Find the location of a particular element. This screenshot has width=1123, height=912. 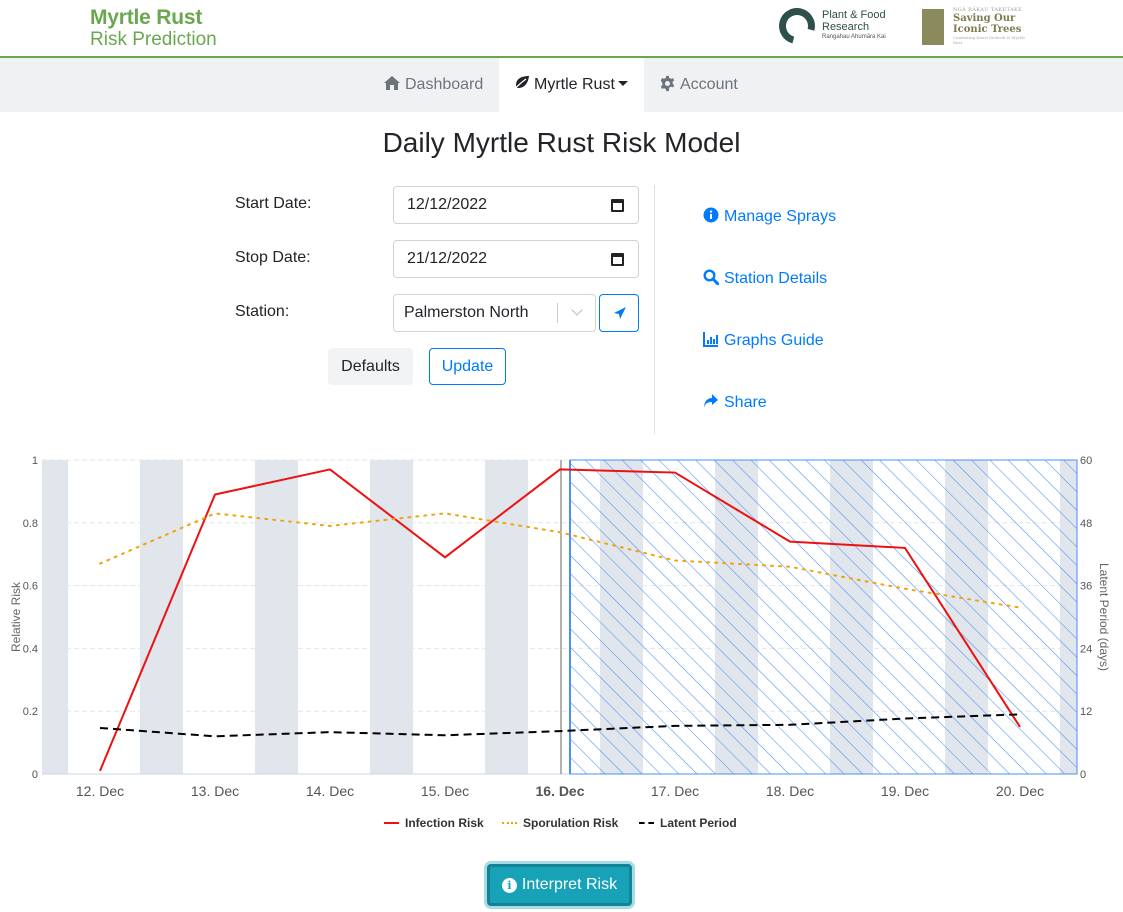

x-tick-label: 20. Dec is located at coordinates (1020, 791).